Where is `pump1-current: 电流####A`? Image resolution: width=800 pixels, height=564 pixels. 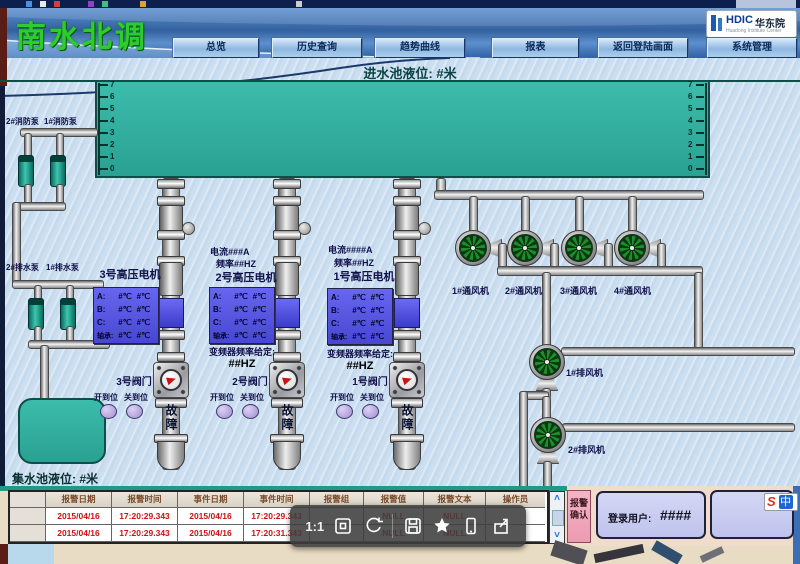 pump1-current: 电流####A is located at coordinates (350, 250).